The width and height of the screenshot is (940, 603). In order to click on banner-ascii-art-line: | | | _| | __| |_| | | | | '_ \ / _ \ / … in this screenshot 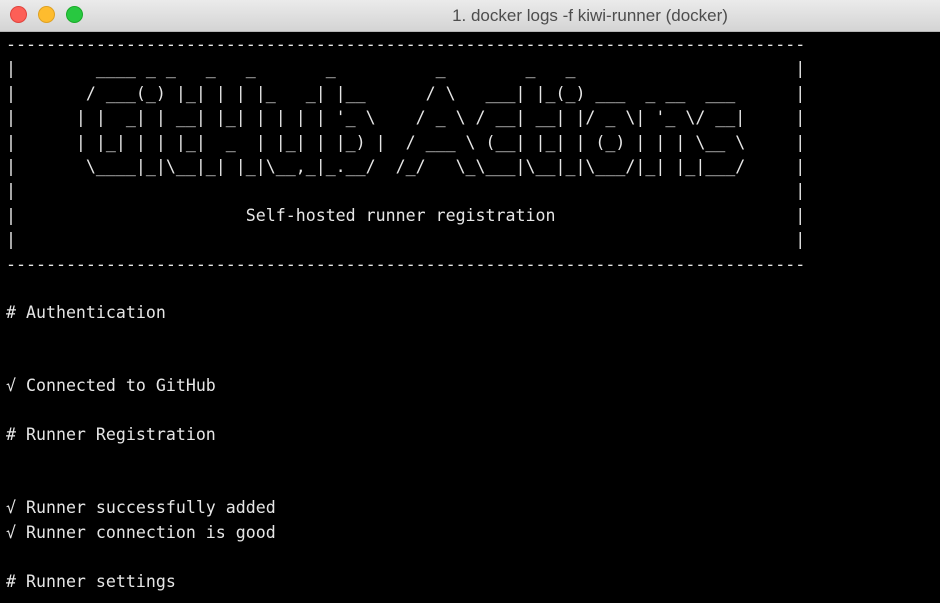, I will do `click(406, 118)`.